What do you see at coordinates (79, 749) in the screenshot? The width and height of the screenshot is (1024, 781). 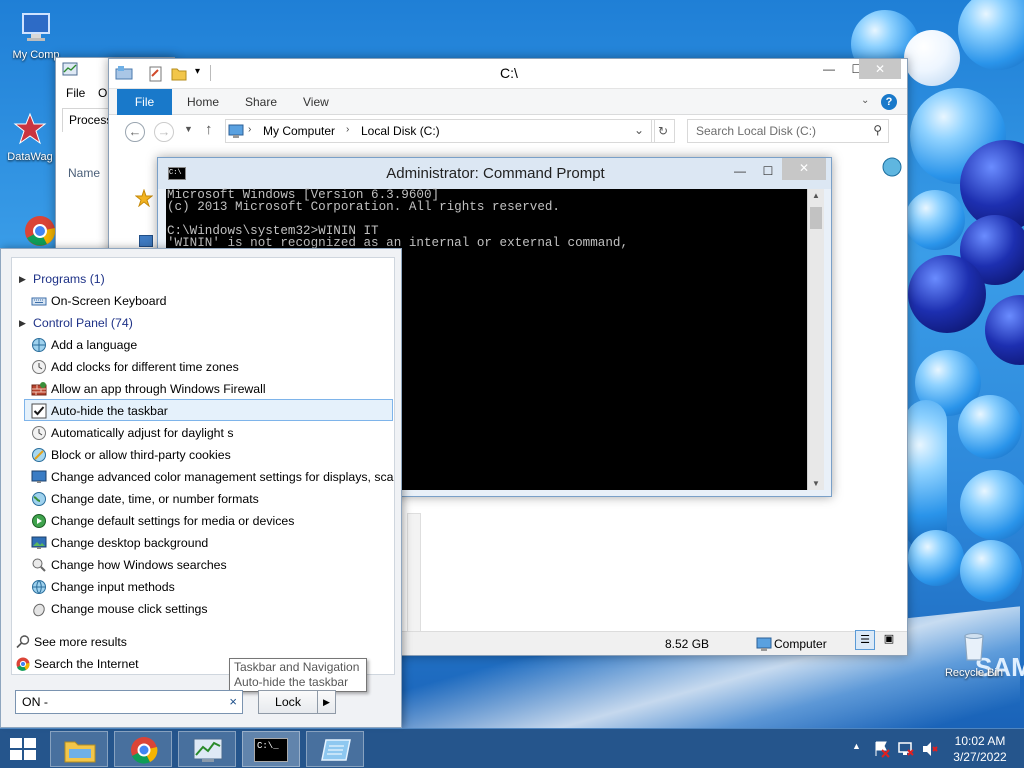 I see `taskbar-explorer` at bounding box center [79, 749].